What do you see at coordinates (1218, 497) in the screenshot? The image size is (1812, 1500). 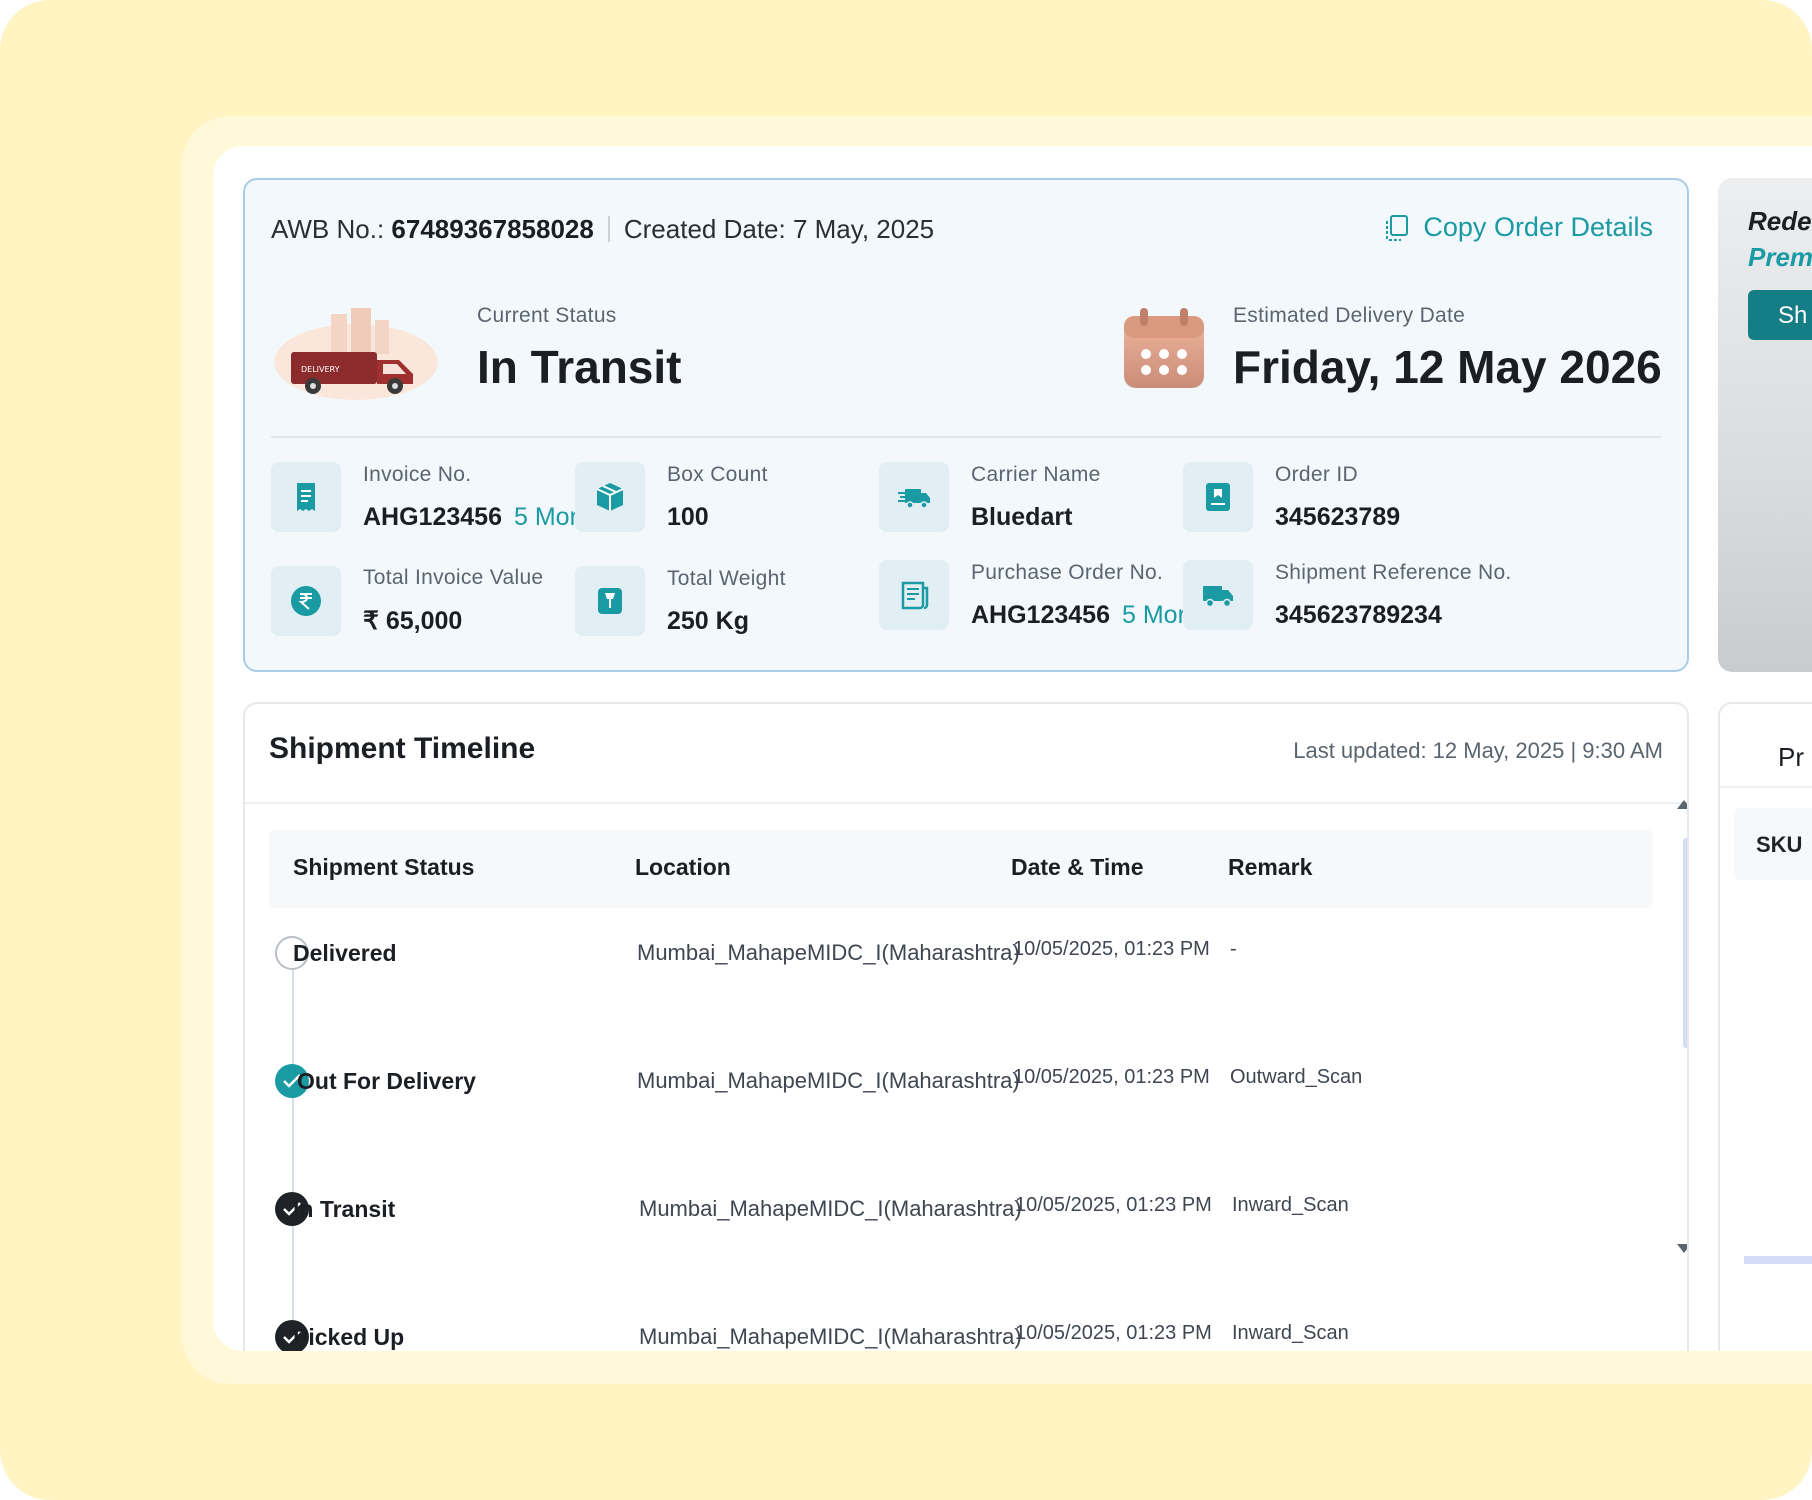 I see `order-icon` at bounding box center [1218, 497].